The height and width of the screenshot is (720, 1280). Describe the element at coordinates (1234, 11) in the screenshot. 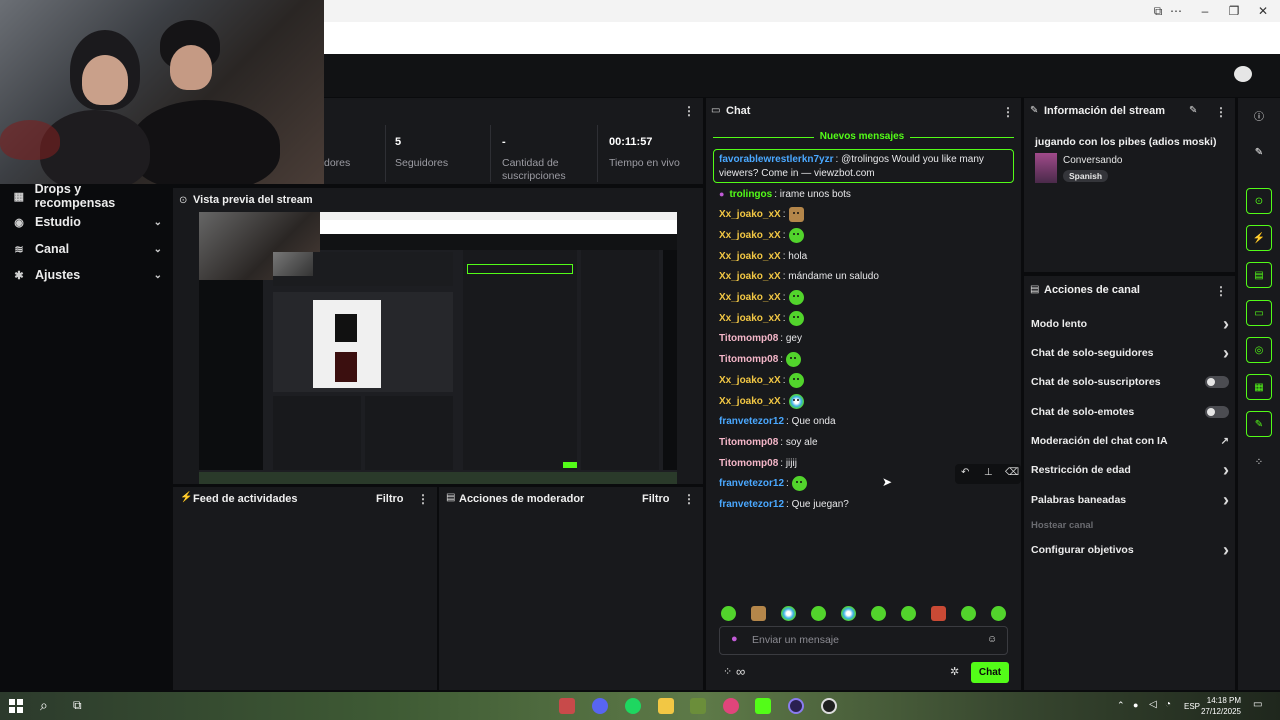

I see `maximize-icon: ❐` at that location.